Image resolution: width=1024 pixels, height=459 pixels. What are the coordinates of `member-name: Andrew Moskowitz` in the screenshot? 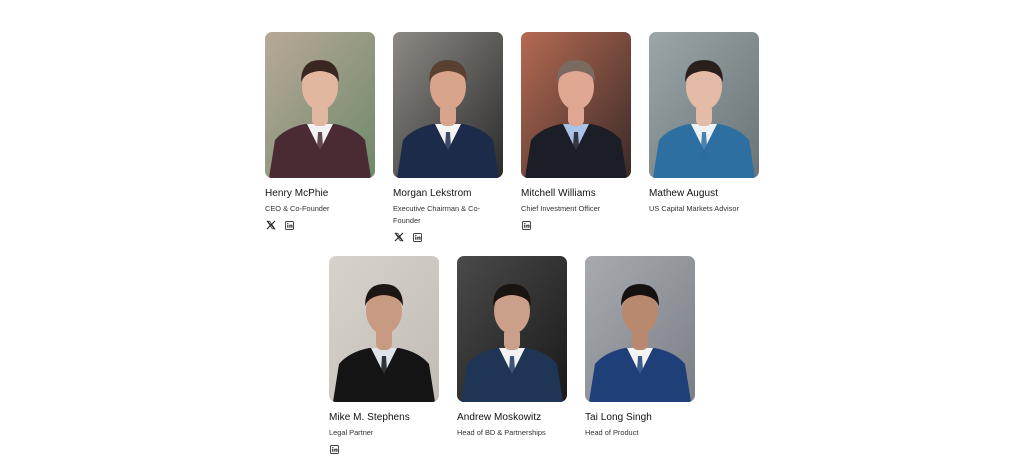 It's located at (499, 417).